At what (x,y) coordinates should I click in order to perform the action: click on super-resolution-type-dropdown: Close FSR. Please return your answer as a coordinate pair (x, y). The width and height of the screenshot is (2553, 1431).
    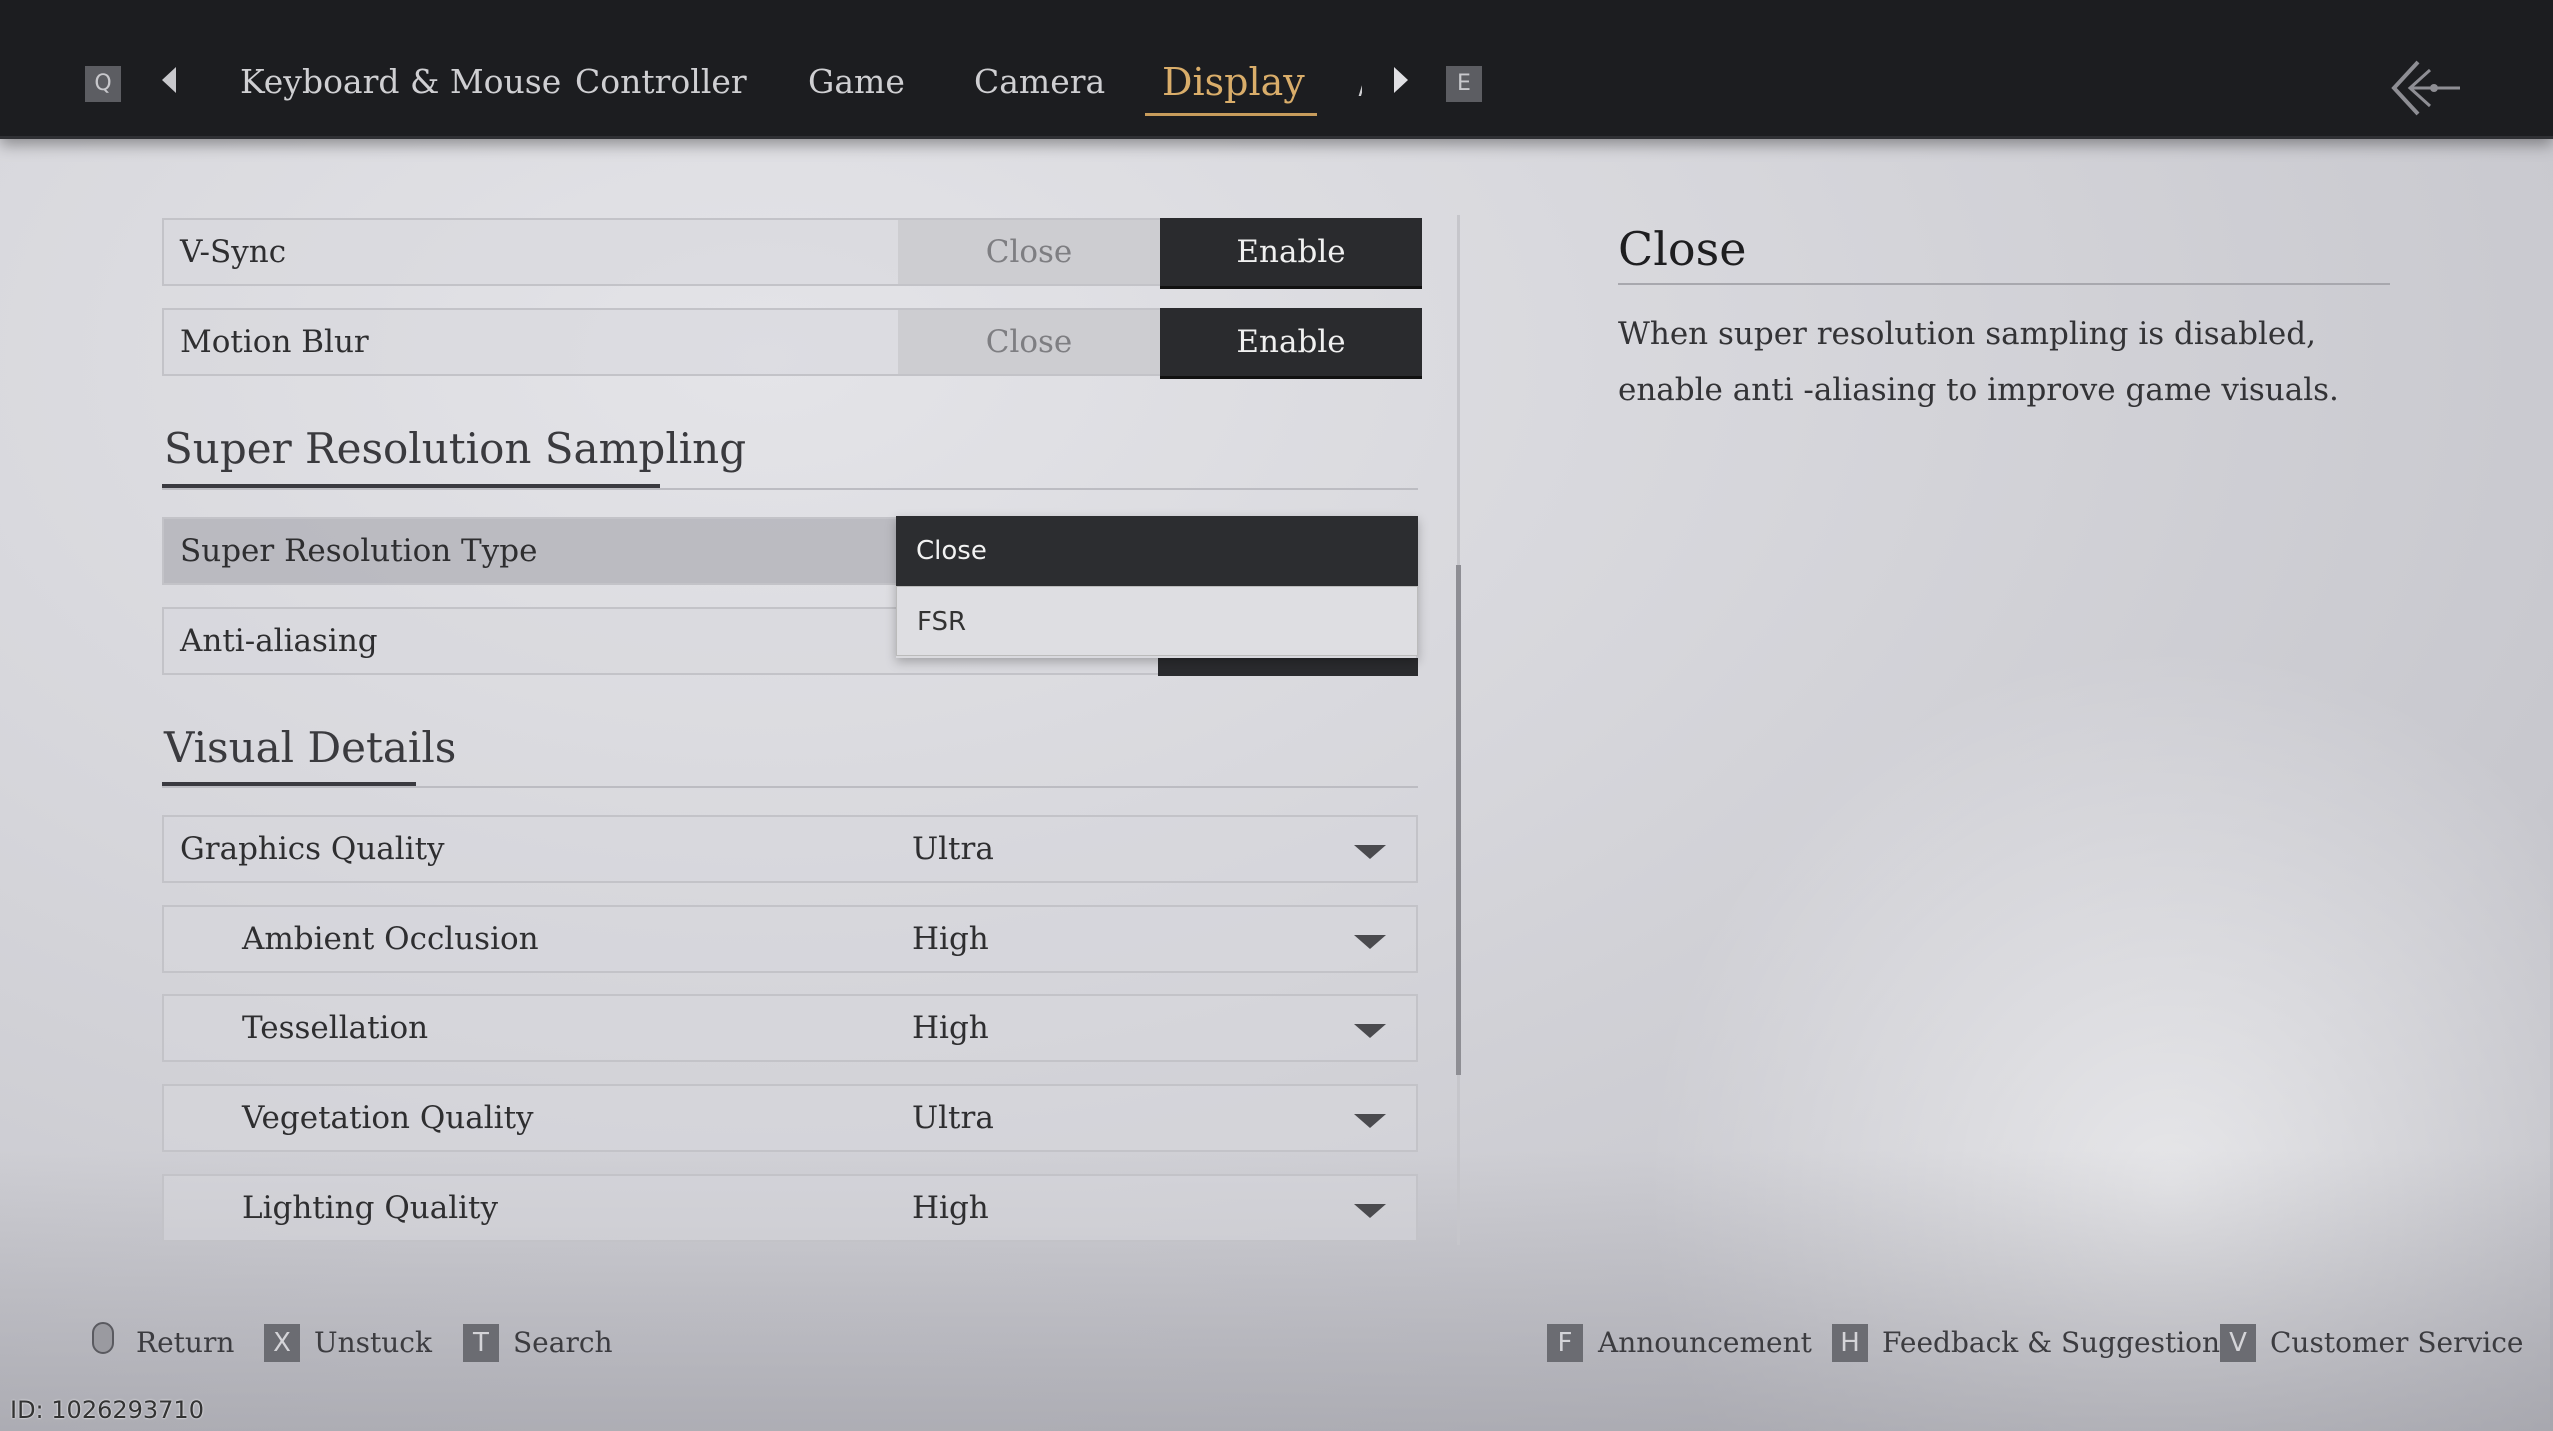
    Looking at the image, I should click on (1157, 587).